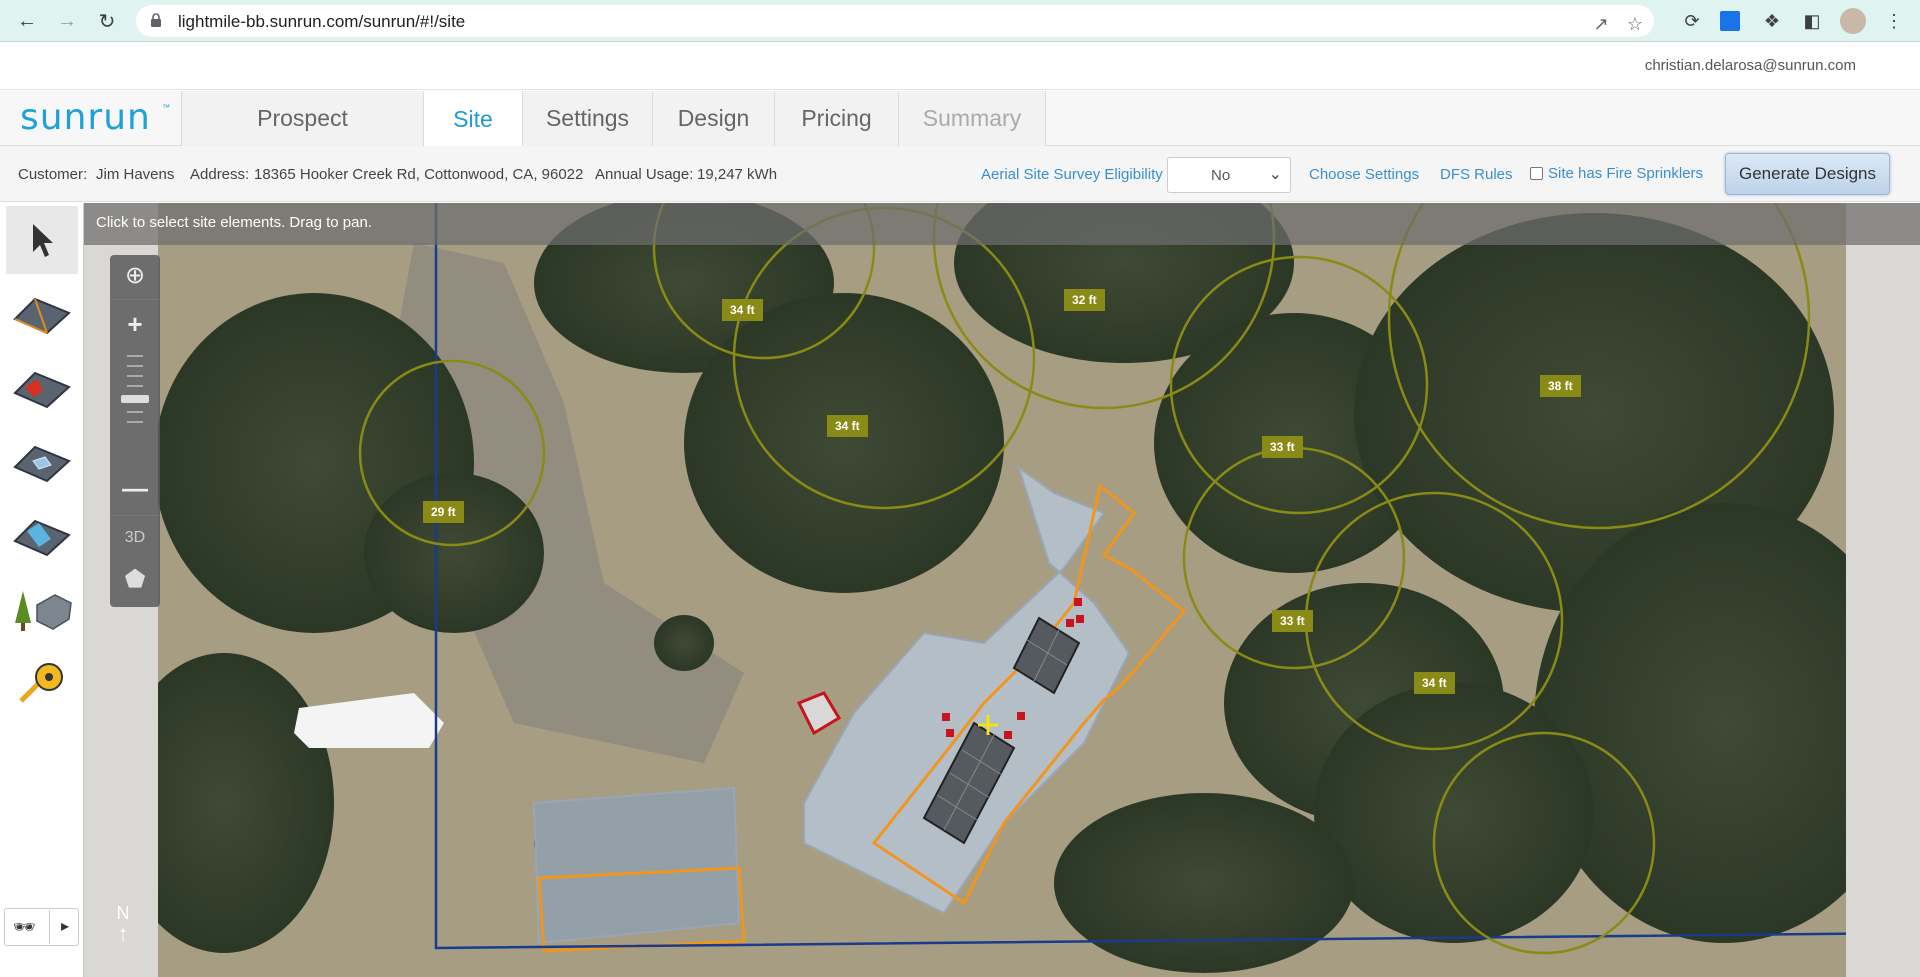 The image size is (1920, 977). Describe the element at coordinates (1750, 65) in the screenshot. I see `user-email: christian.delarosa@sunrun.com` at that location.